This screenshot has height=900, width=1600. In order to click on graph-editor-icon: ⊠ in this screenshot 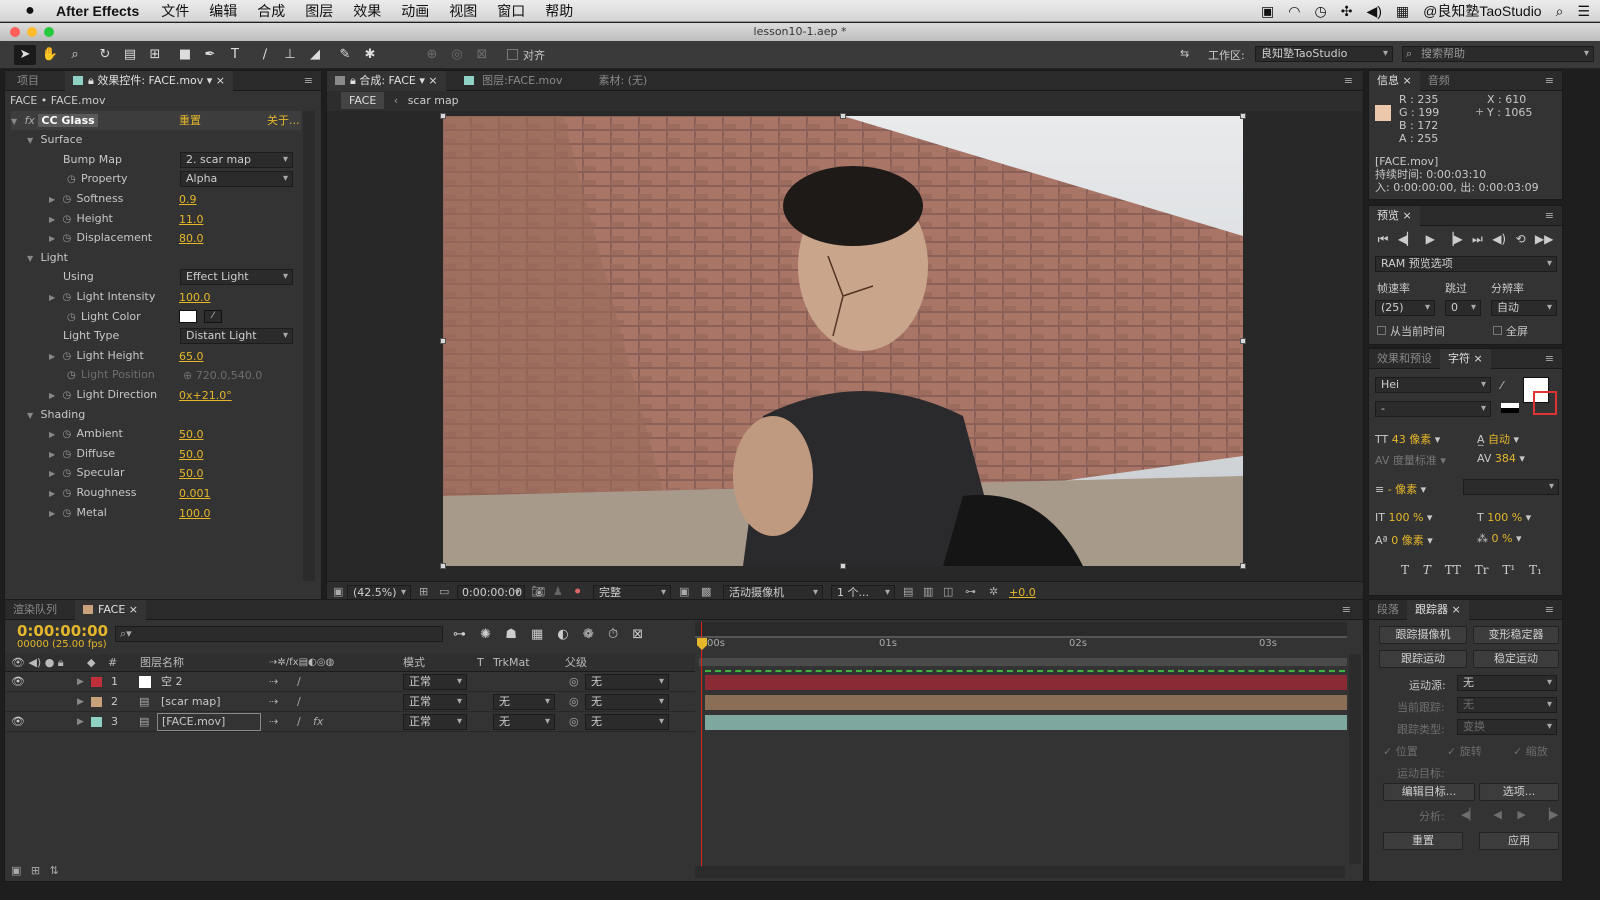, I will do `click(637, 634)`.